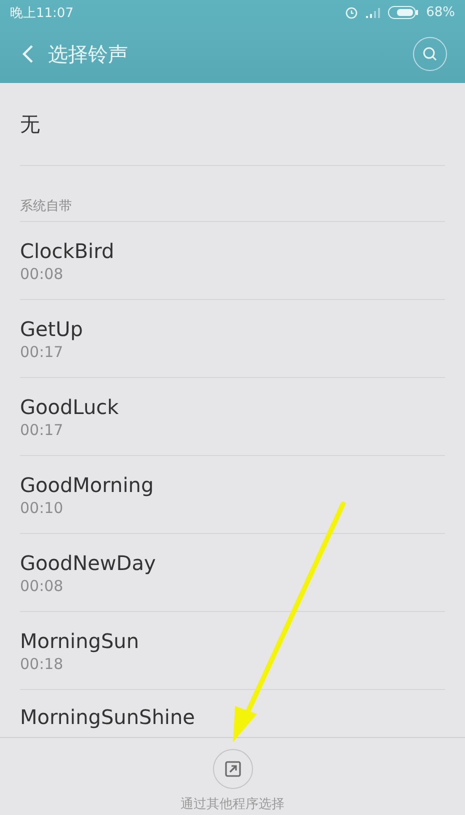  Describe the element at coordinates (403, 12) in the screenshot. I see `battery-icon` at that location.